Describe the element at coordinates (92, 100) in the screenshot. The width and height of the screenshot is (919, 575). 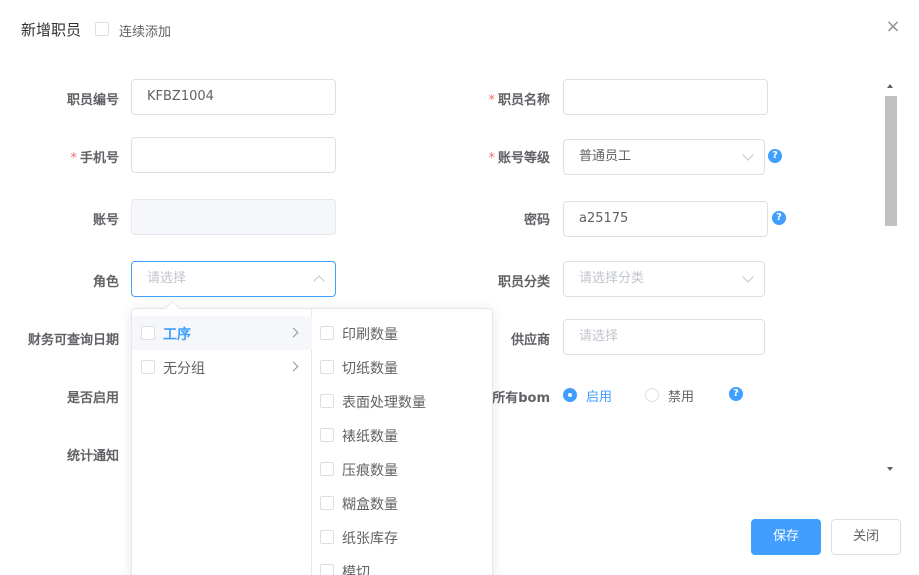
I see `staff-no-label: 职员编号` at that location.